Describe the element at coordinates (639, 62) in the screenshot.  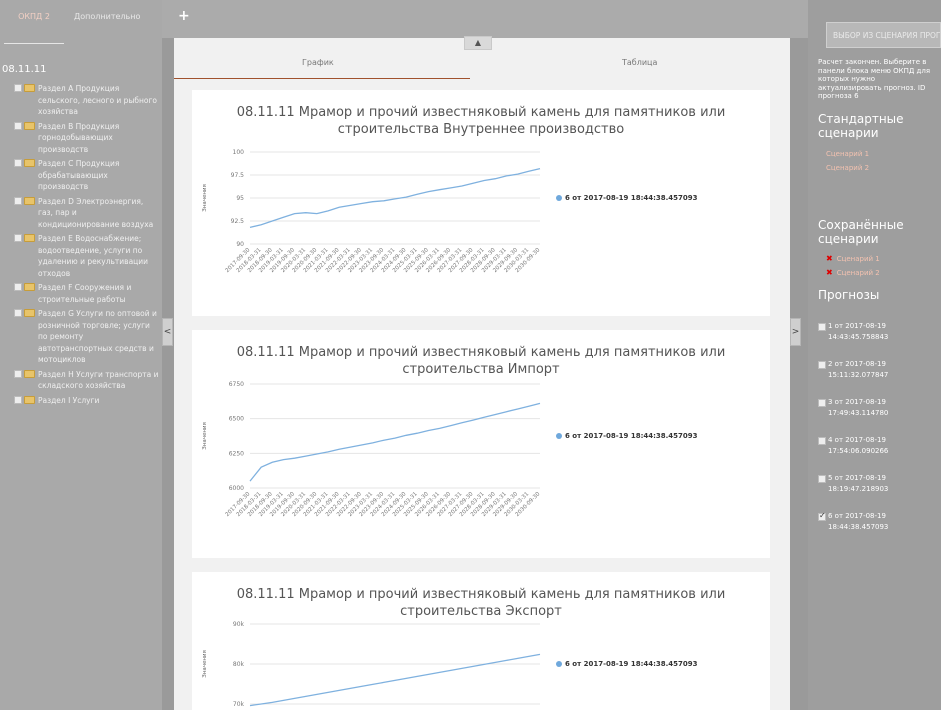
I see `tab-table: Таблица` at that location.